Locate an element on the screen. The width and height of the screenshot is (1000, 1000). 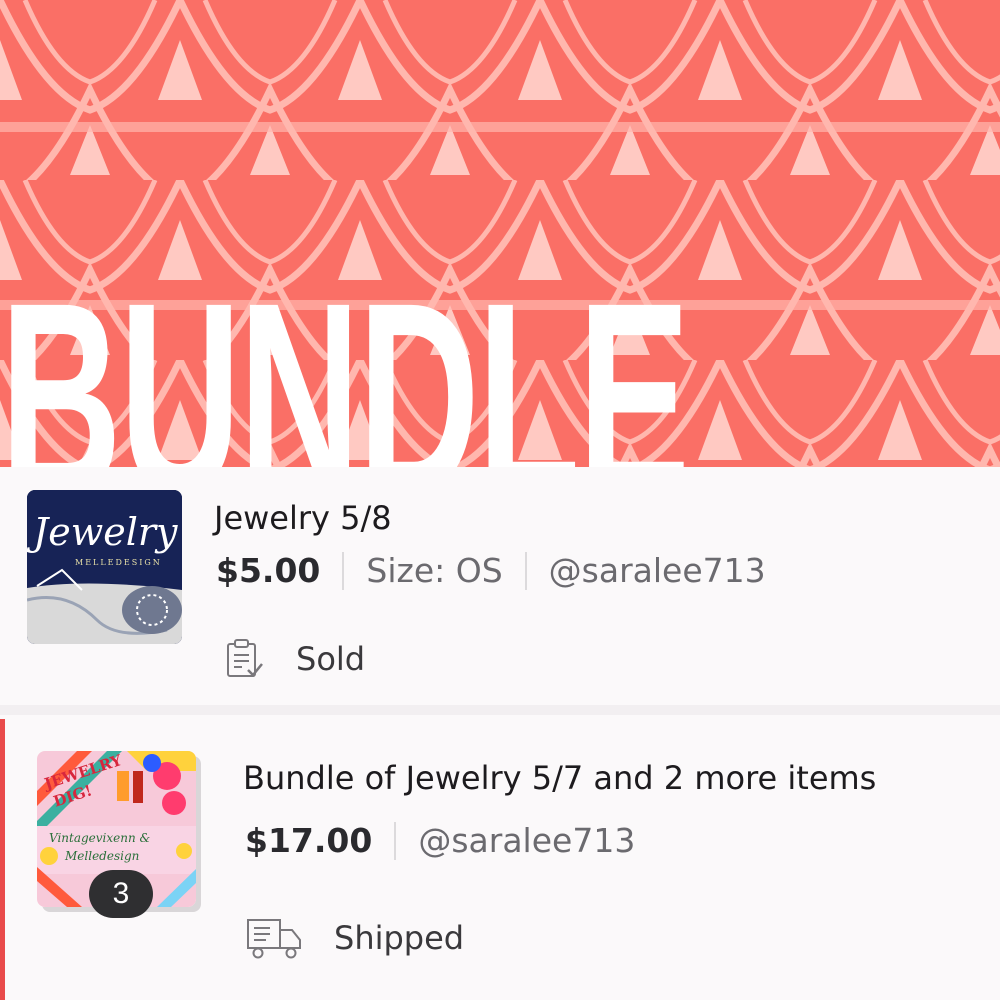
thumbnail-title: Jewelry is located at coordinates (105, 532).